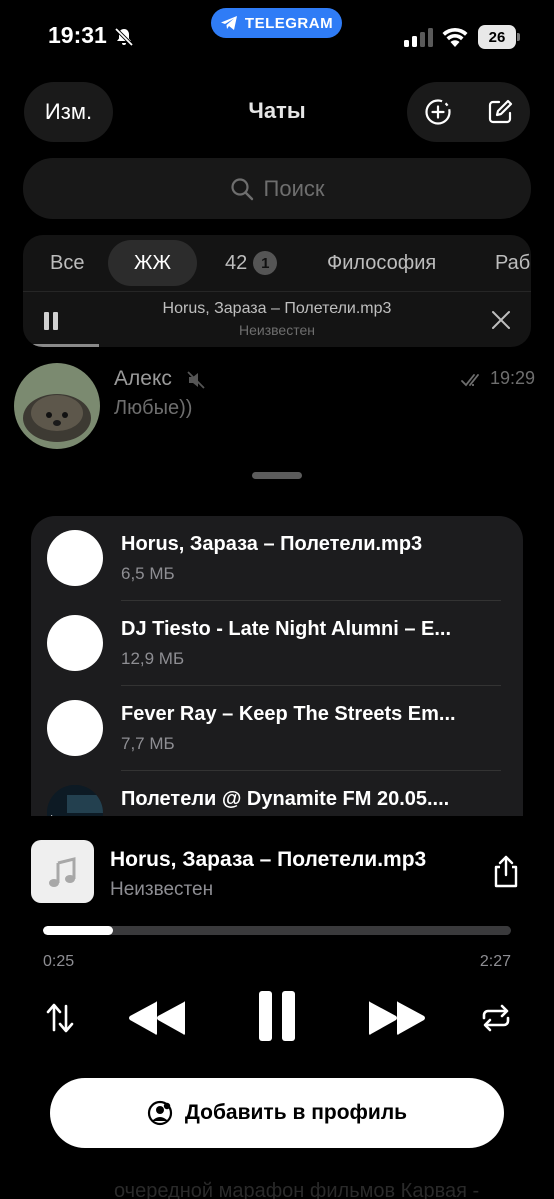 This screenshot has height=1199, width=554. What do you see at coordinates (251, 263) in the screenshot?
I see `tab-42: 42 1` at bounding box center [251, 263].